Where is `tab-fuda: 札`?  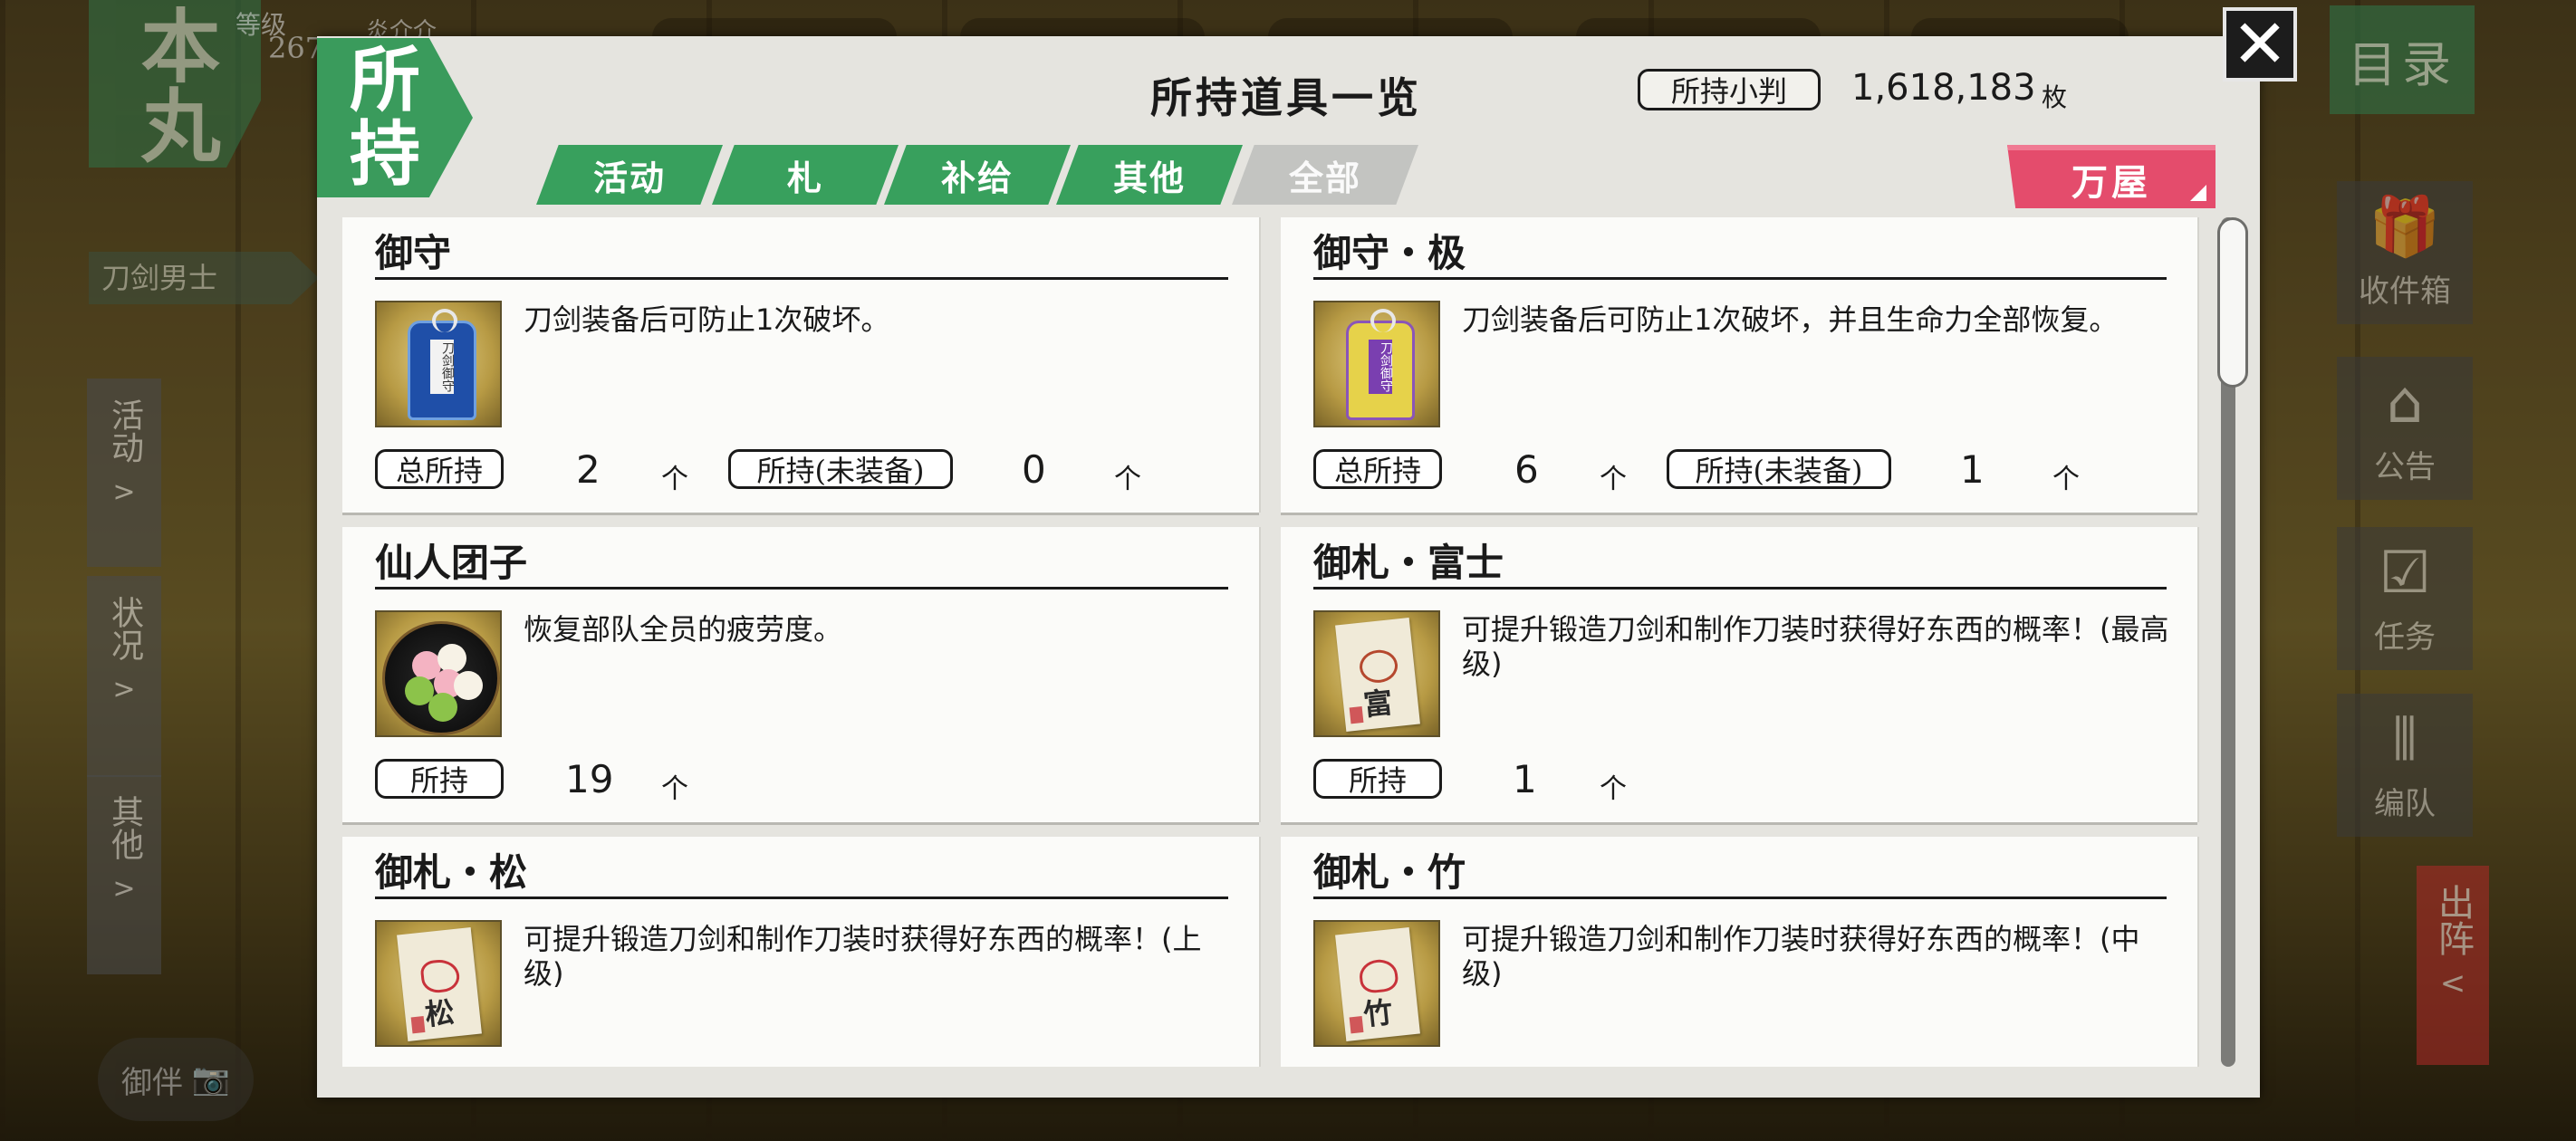 tab-fuda: 札 is located at coordinates (805, 175).